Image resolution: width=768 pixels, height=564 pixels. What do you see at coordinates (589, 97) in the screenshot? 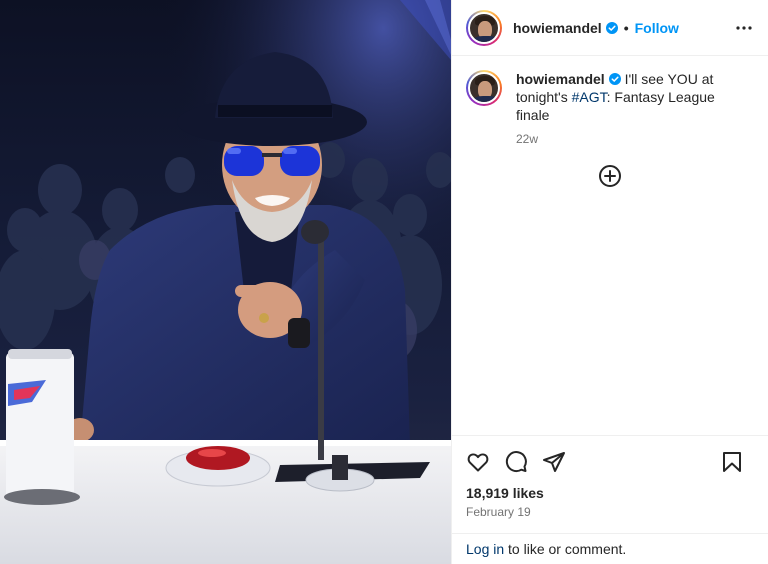
I see `hashtag-link: #AGT` at bounding box center [589, 97].